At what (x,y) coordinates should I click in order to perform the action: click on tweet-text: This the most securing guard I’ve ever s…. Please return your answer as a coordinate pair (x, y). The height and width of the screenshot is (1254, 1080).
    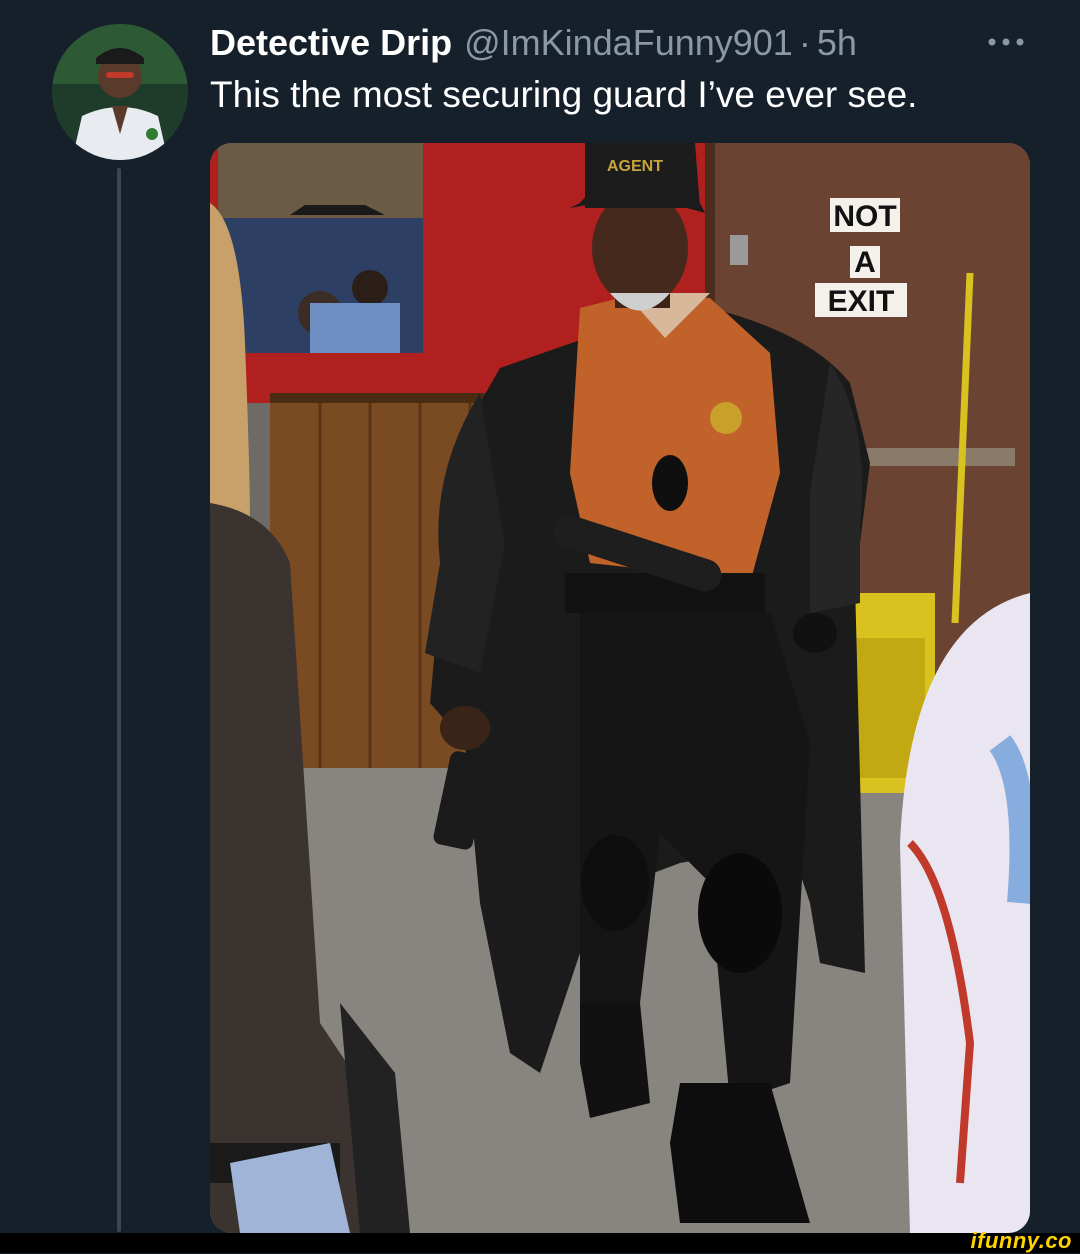
    Looking at the image, I should click on (564, 94).